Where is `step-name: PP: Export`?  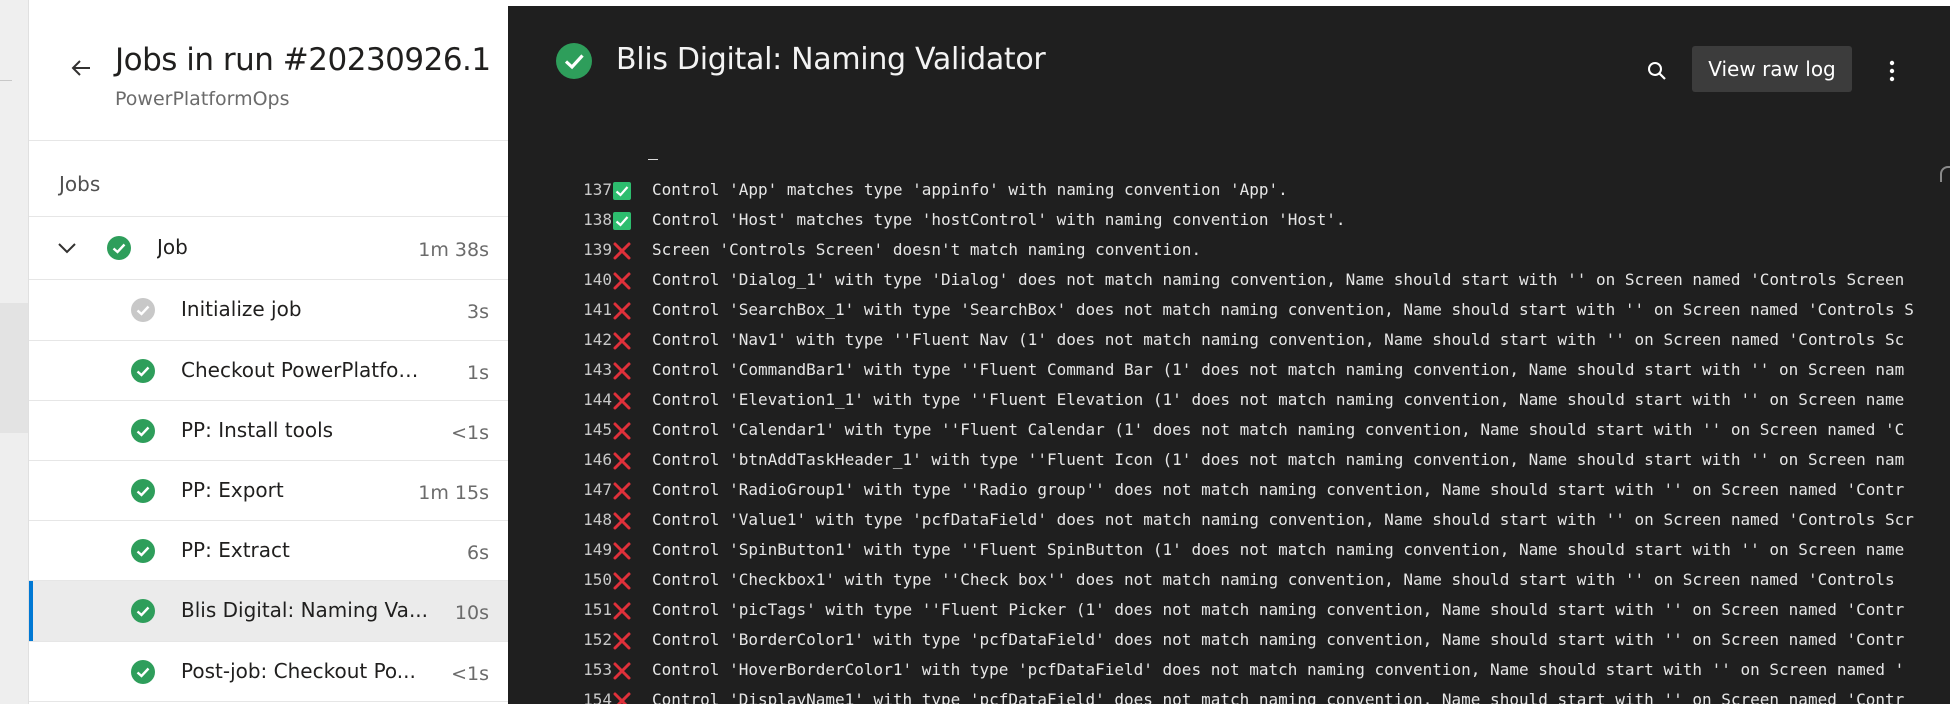 step-name: PP: Export is located at coordinates (232, 490).